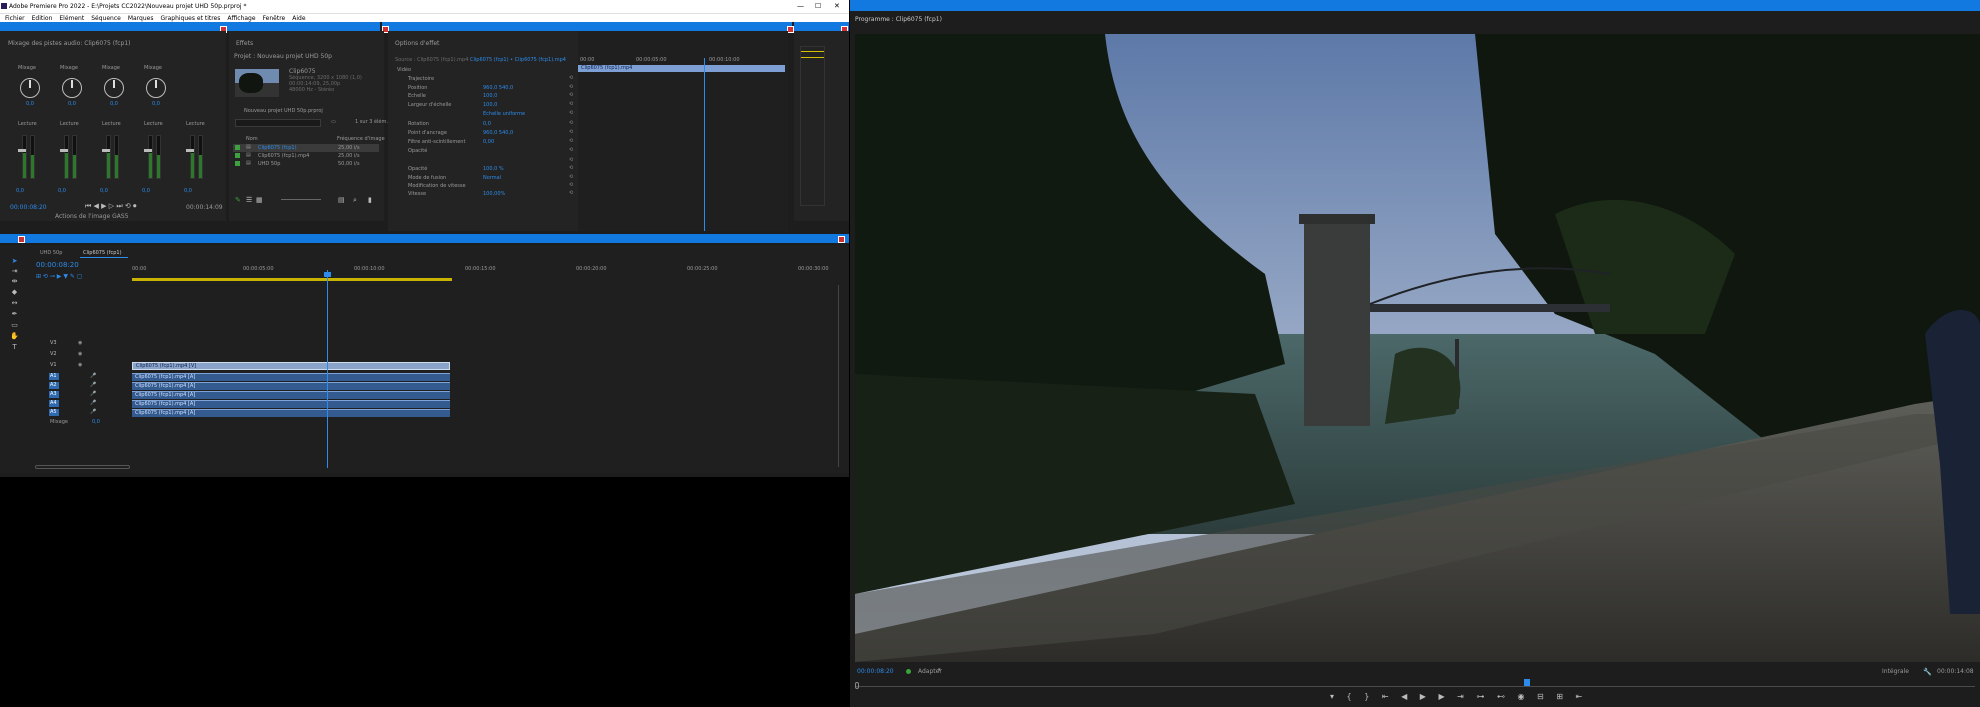  I want to click on icon-view-icon: ▦, so click(259, 200).